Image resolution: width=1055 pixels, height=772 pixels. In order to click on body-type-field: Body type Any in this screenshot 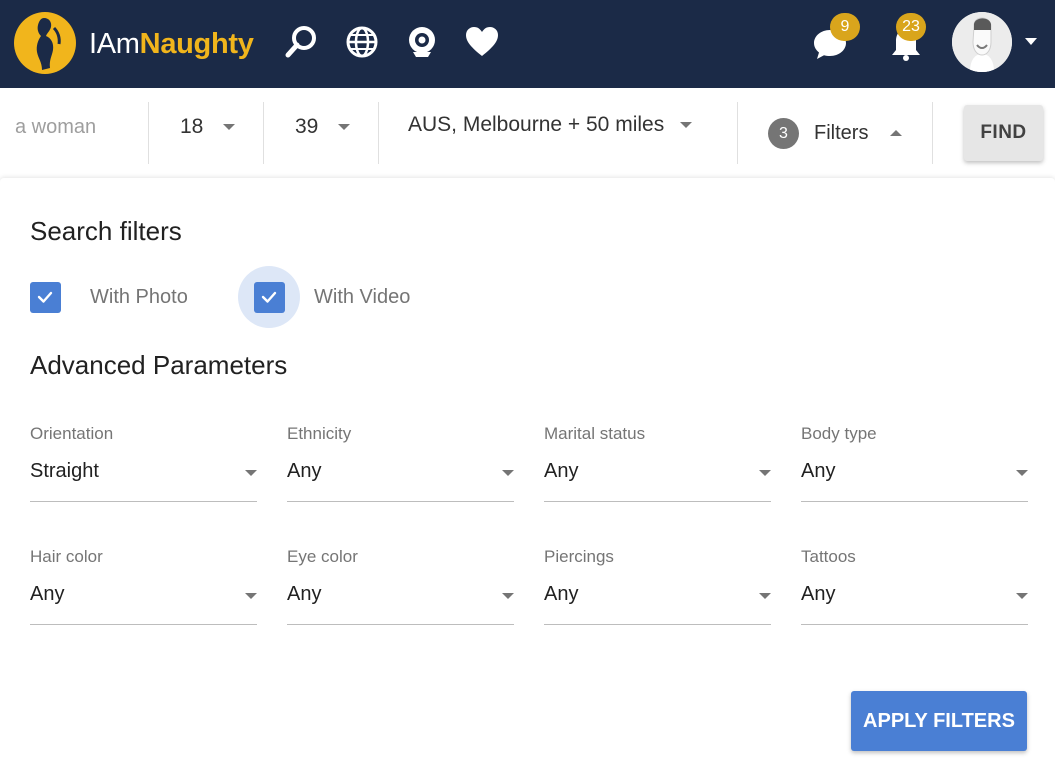, I will do `click(914, 474)`.